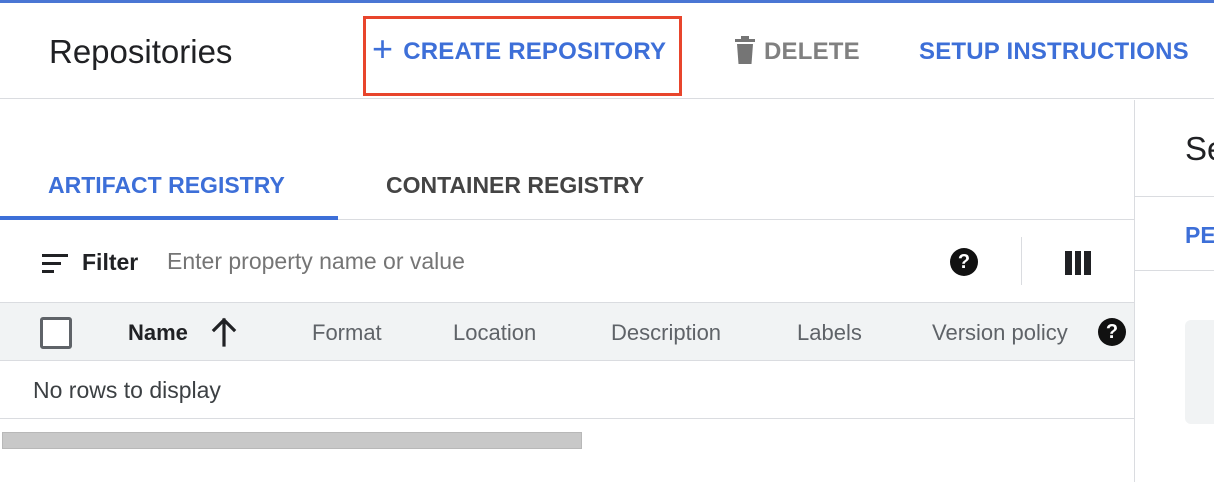  I want to click on column-header-name: Name, so click(158, 333).